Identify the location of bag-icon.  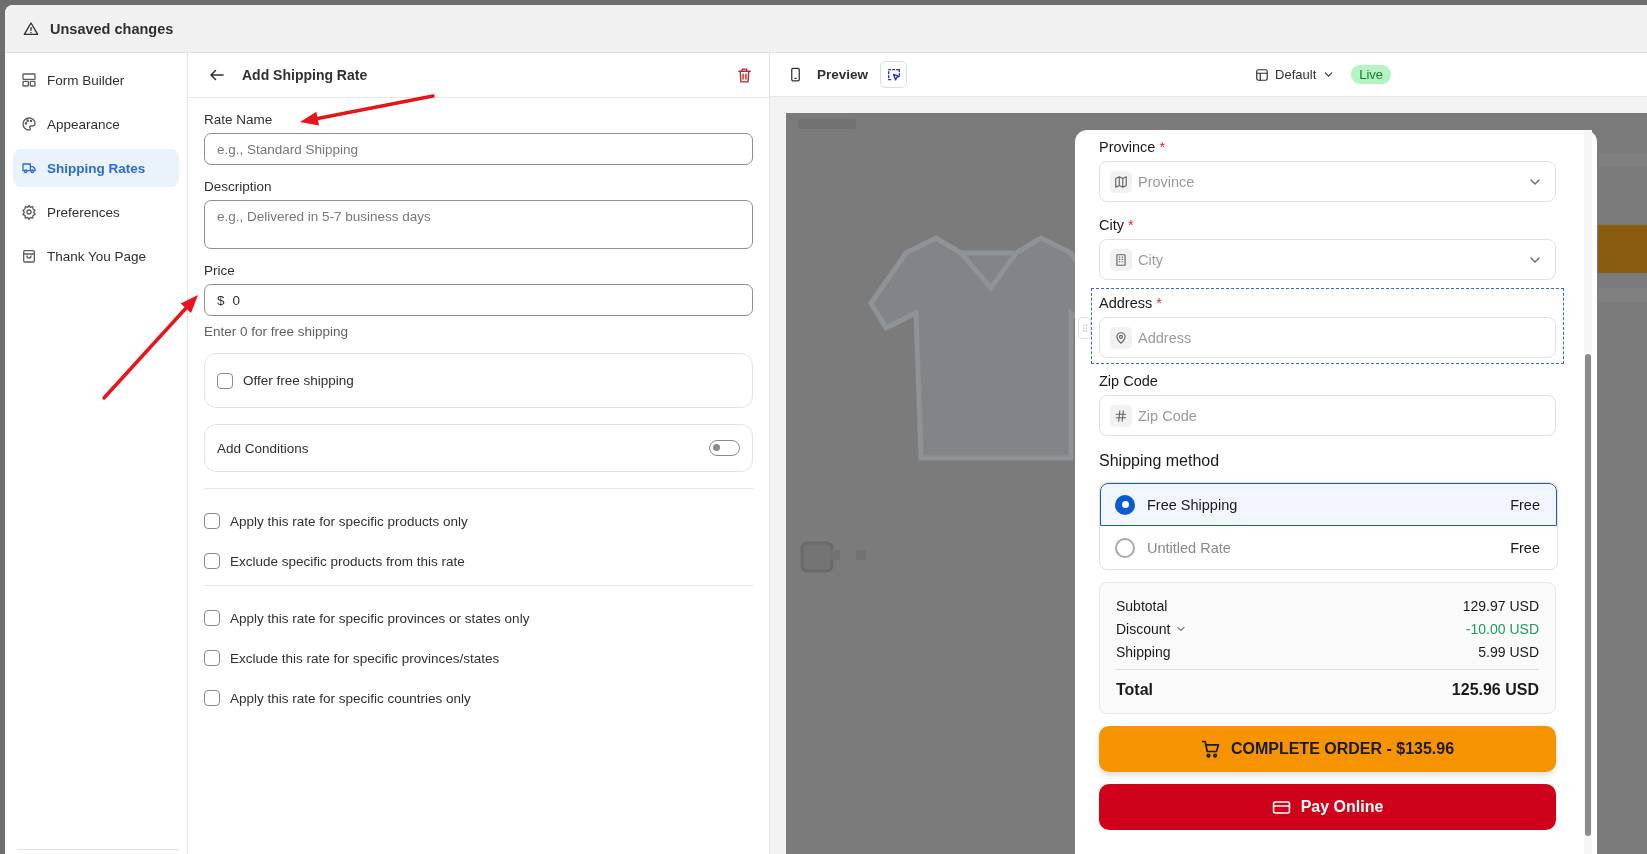
(29, 256).